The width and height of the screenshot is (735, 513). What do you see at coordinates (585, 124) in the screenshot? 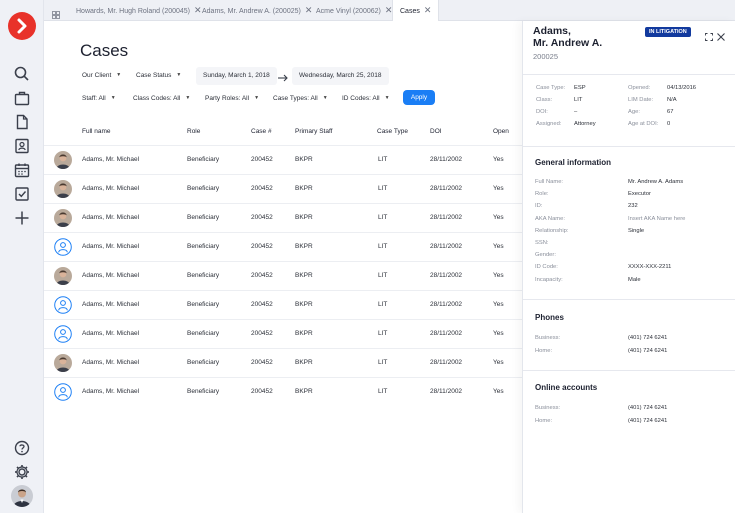
I see `assigned-value: Attorney` at bounding box center [585, 124].